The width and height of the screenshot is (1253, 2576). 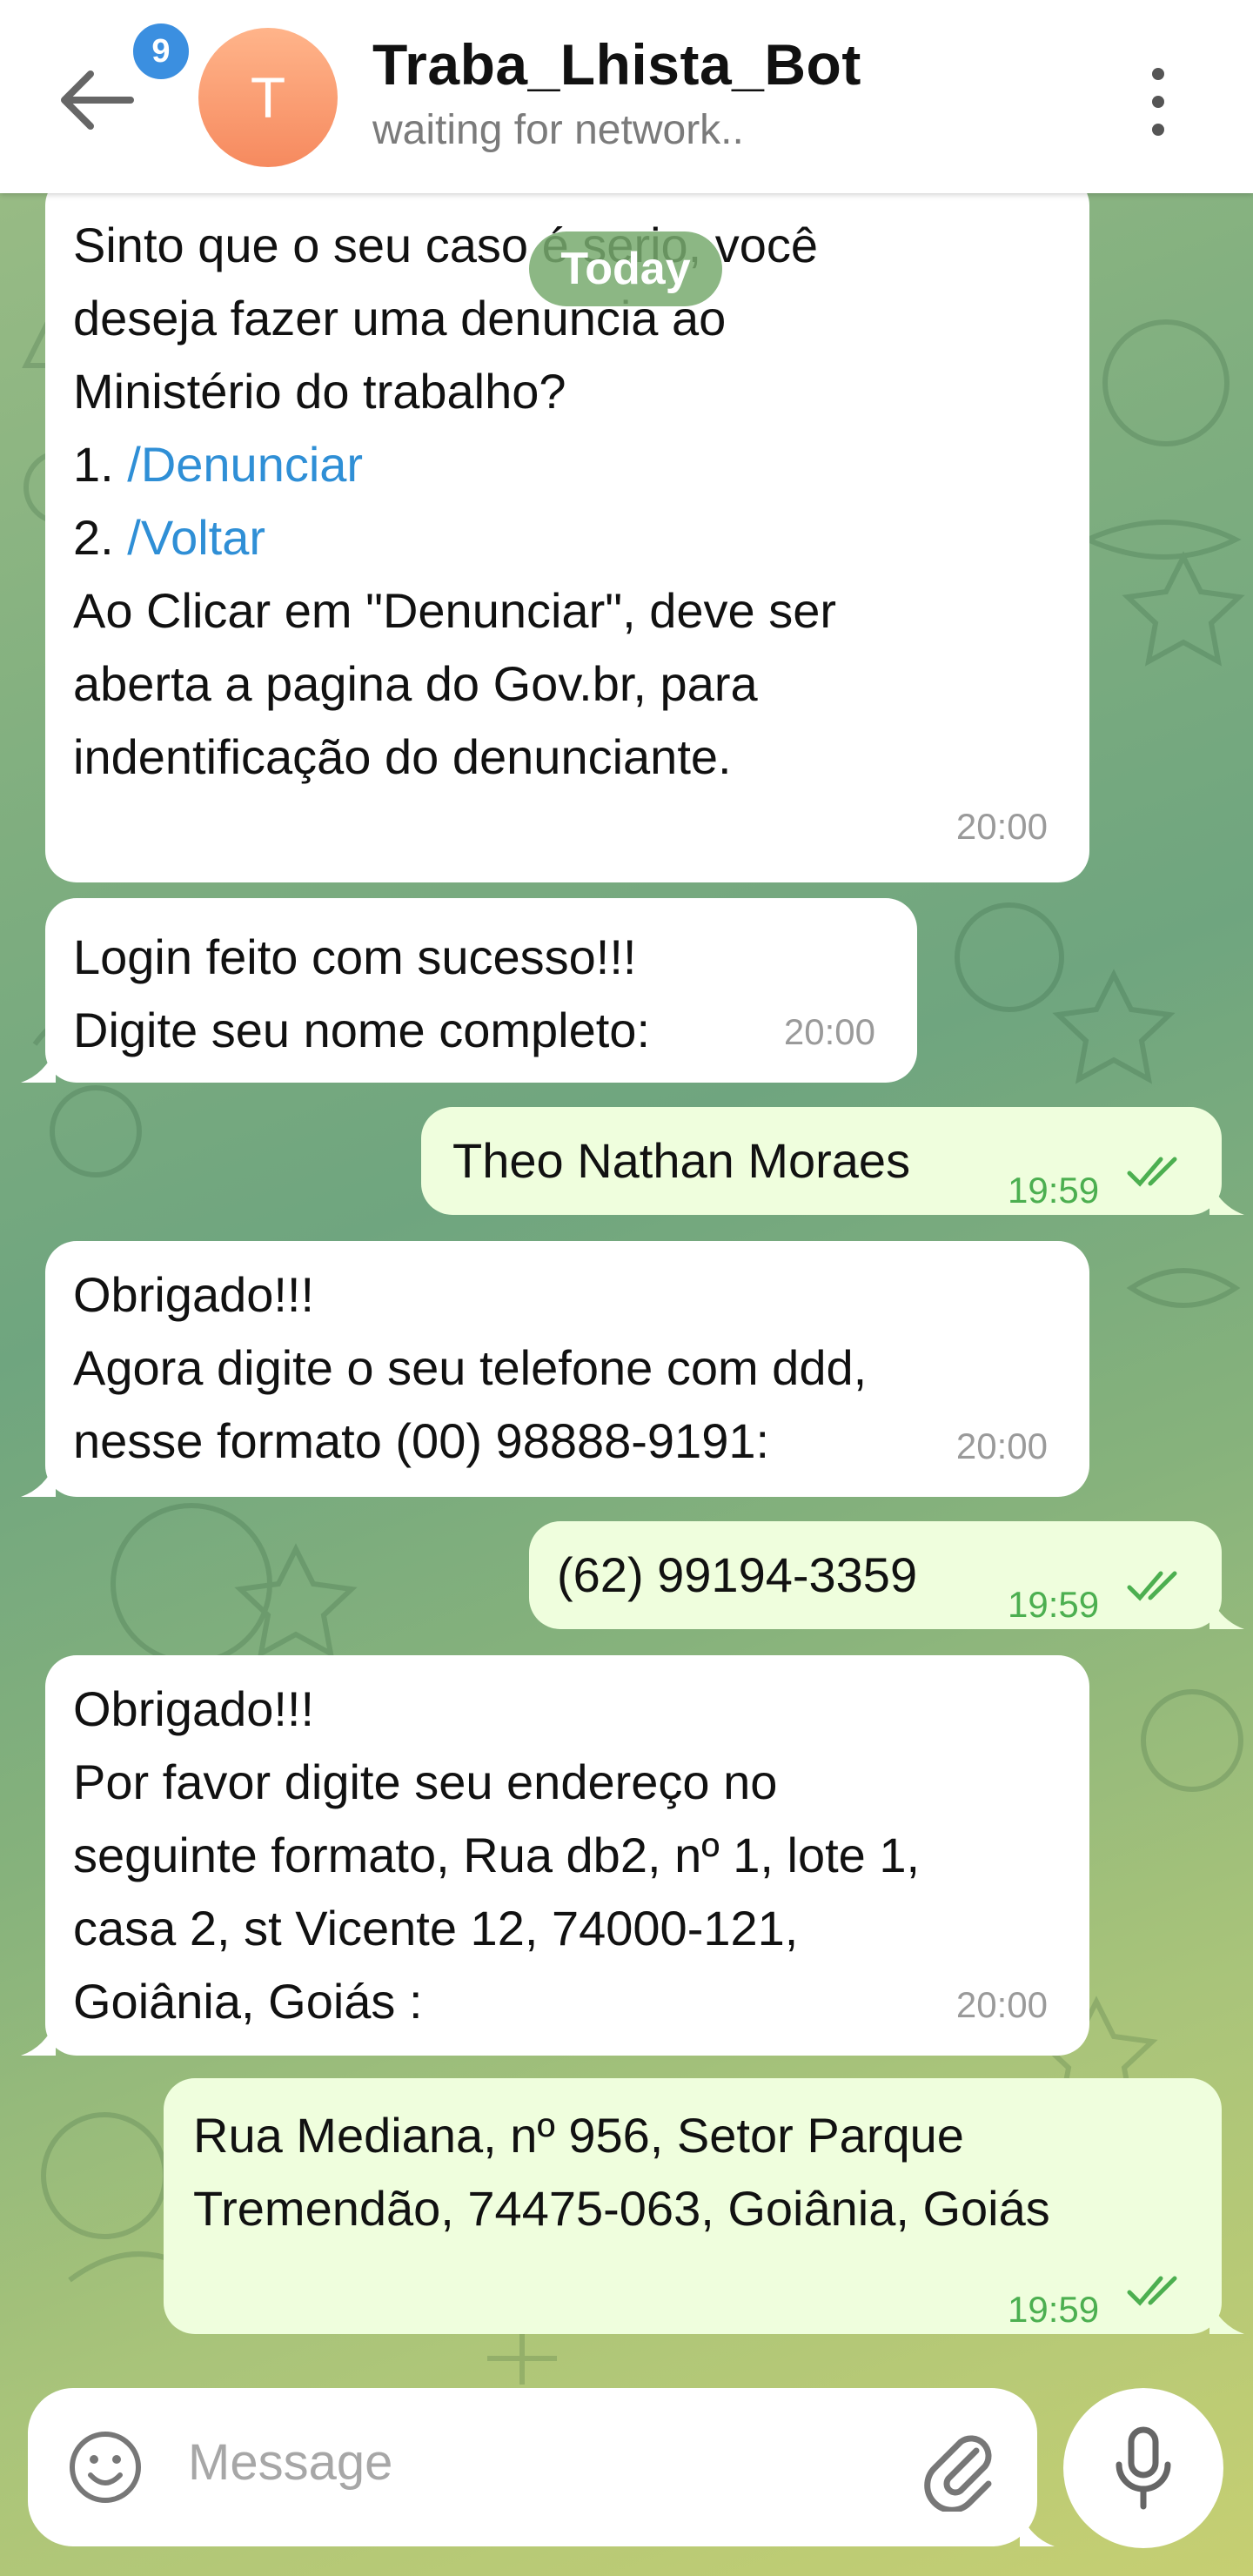 What do you see at coordinates (958, 2474) in the screenshot?
I see `paperclip-icon` at bounding box center [958, 2474].